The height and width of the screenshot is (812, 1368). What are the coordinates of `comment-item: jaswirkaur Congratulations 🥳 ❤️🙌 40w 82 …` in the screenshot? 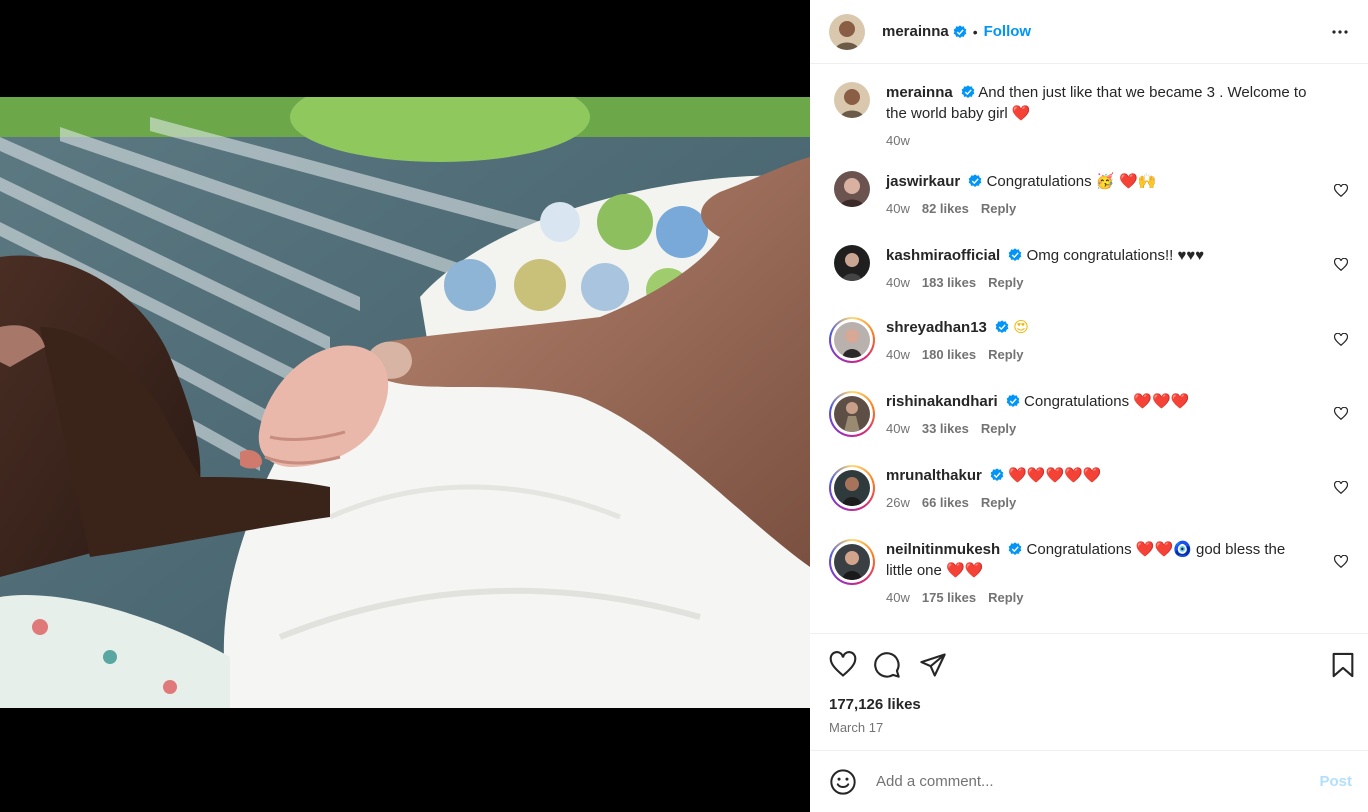 It's located at (1094, 195).